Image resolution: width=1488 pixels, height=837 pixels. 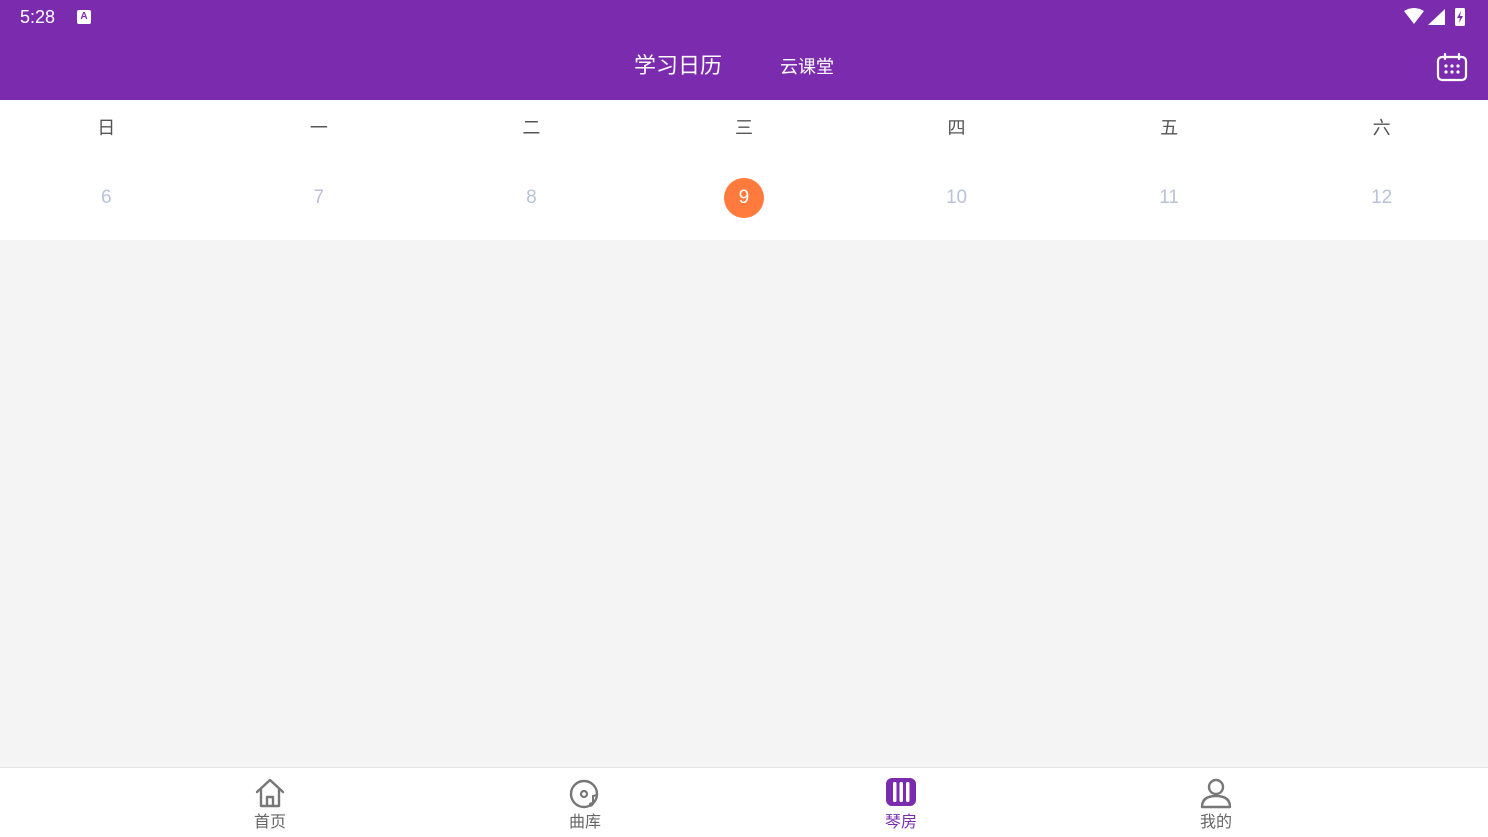 I want to click on weekday-label: 二, so click(x=531, y=128).